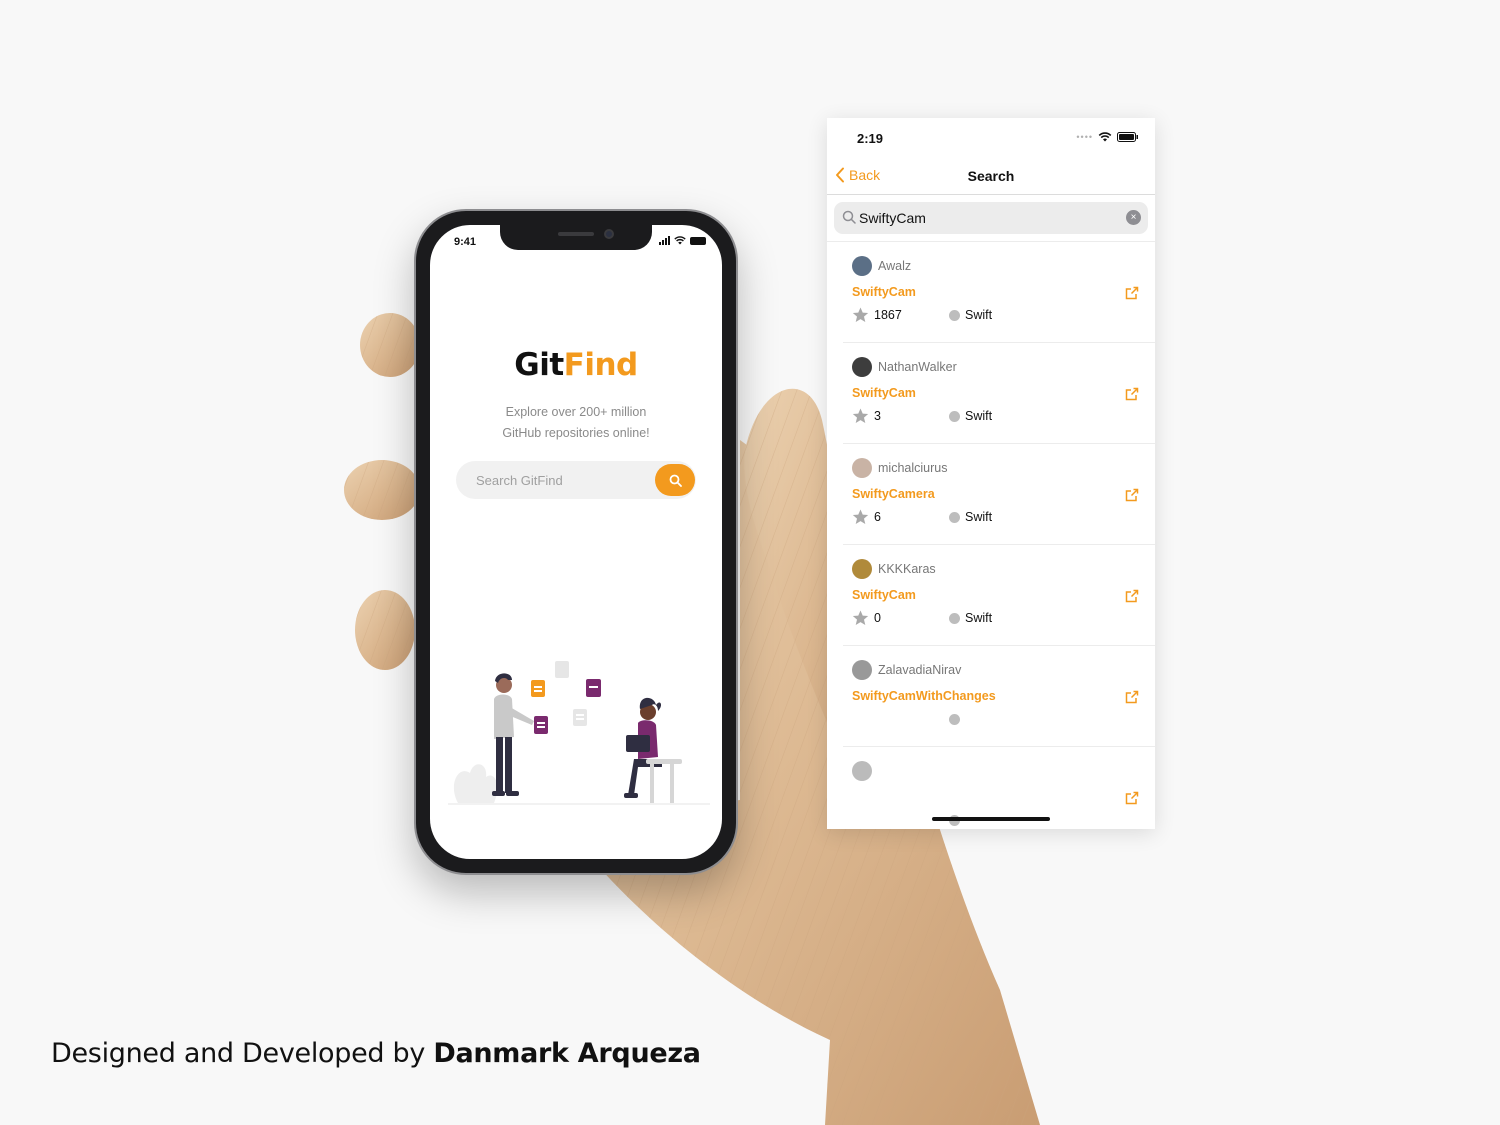 This screenshot has height=1125, width=1500. I want to click on search-input, so click(984, 218).